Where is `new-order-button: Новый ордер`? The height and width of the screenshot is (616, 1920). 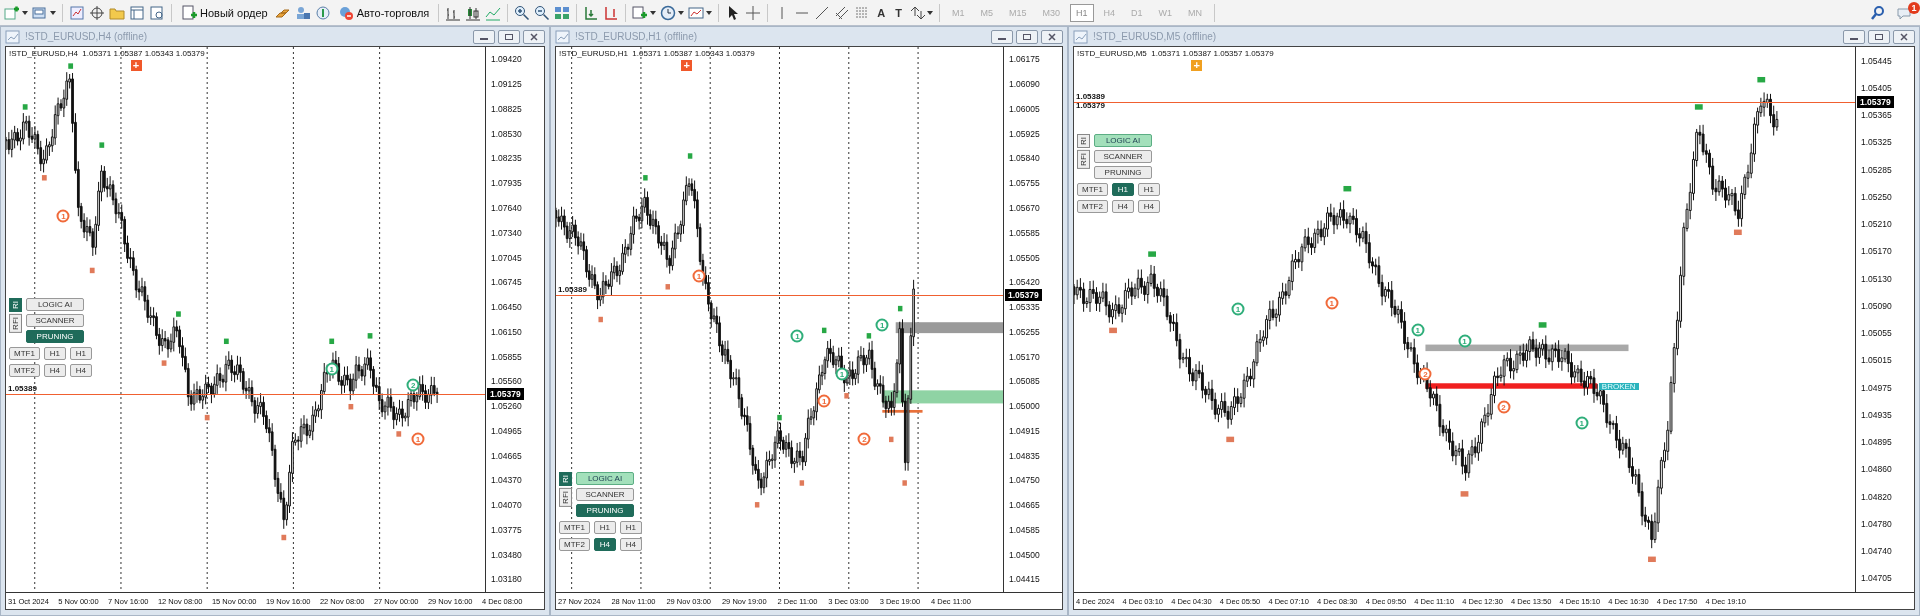 new-order-button: Новый ордер is located at coordinates (224, 12).